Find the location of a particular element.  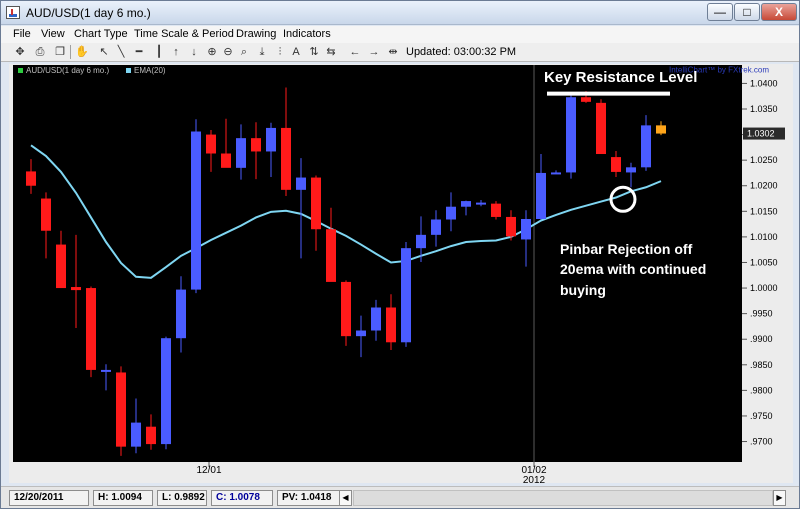

arrow-down-icon: ↓ is located at coordinates (194, 52).